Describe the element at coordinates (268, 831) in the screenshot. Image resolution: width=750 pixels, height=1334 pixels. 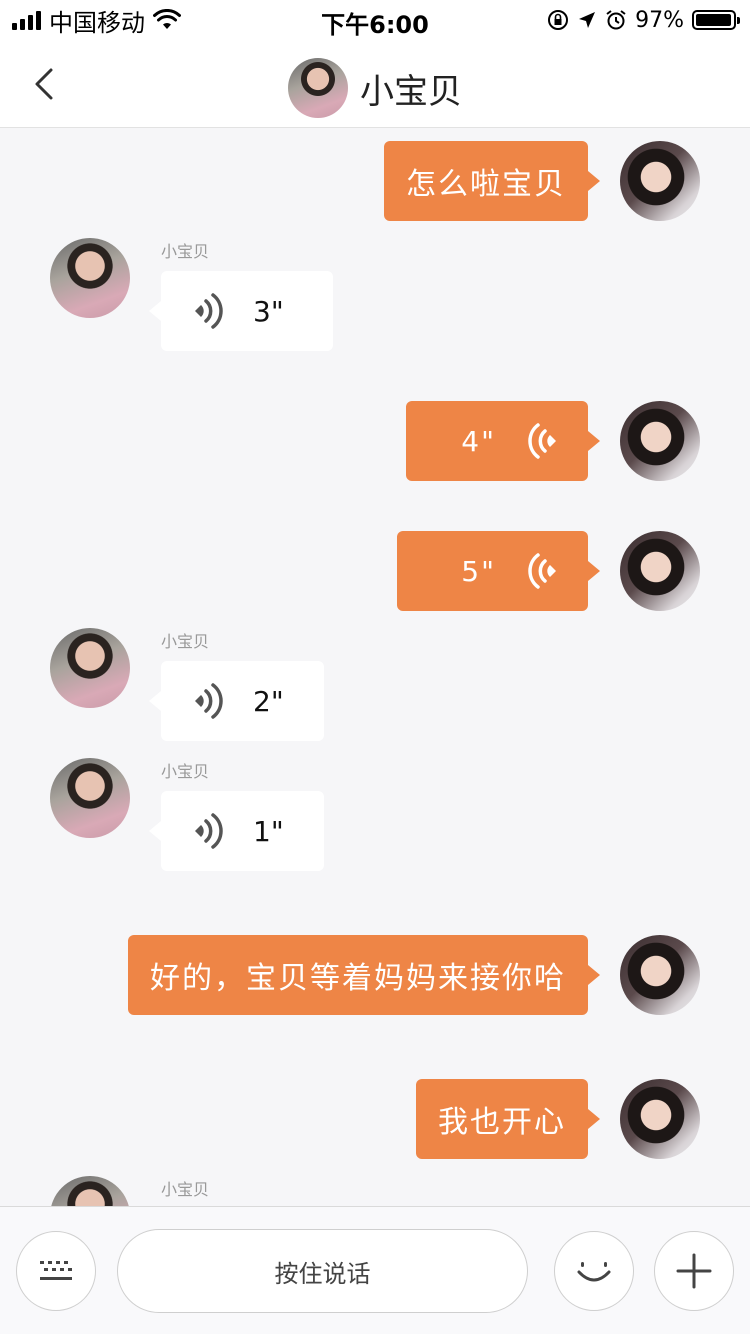
I see `voice-duration: 1"` at that location.